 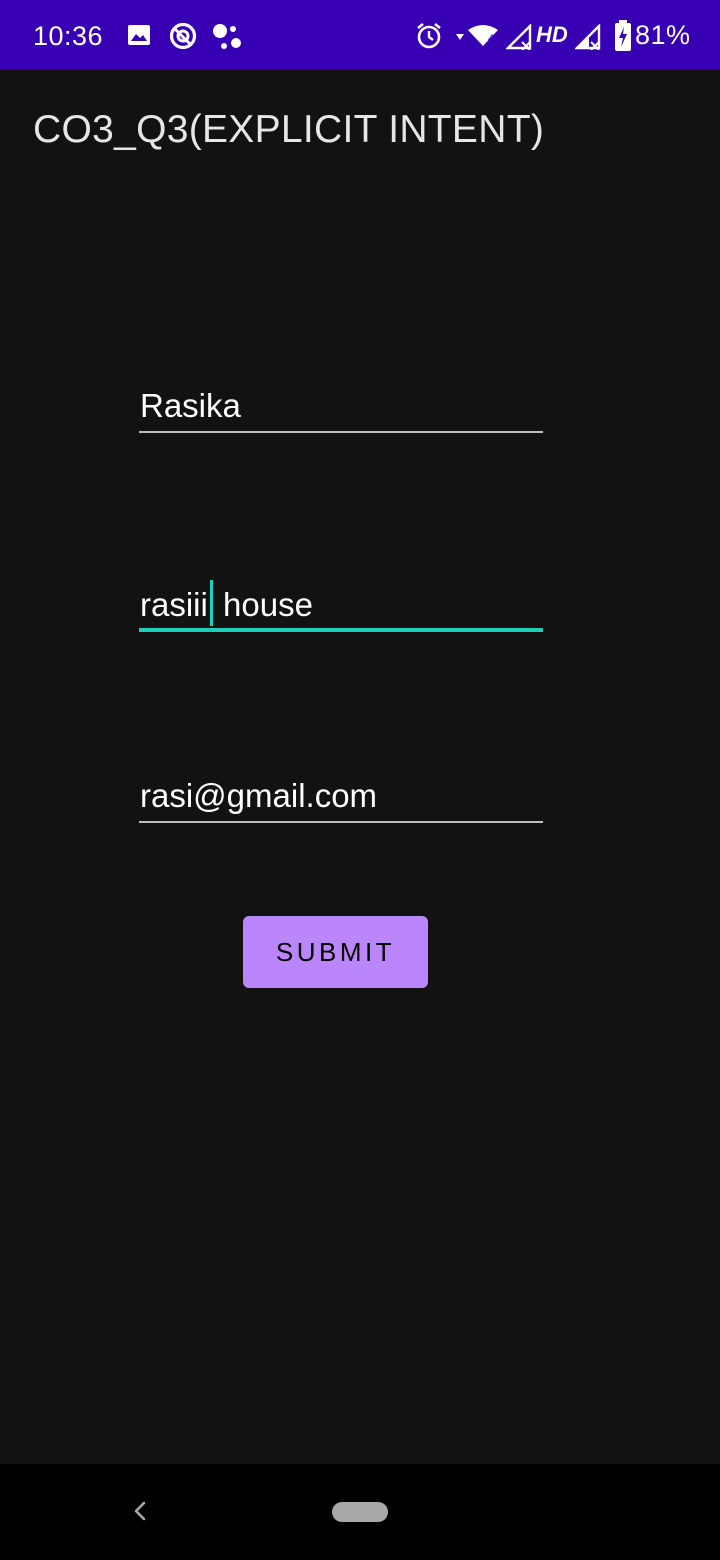 I want to click on alarm-icon, so click(x=429, y=35).